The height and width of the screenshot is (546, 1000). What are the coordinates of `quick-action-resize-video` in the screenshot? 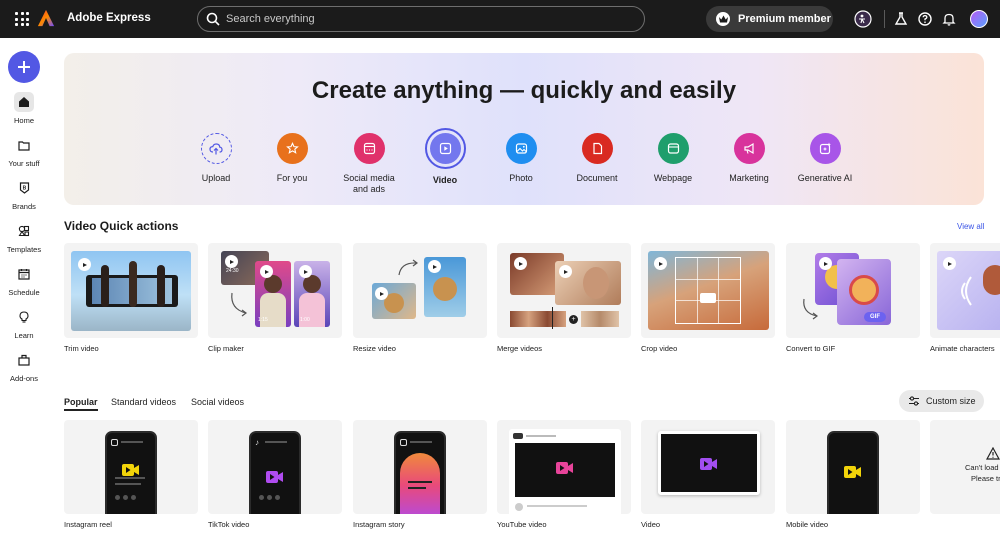 It's located at (420, 290).